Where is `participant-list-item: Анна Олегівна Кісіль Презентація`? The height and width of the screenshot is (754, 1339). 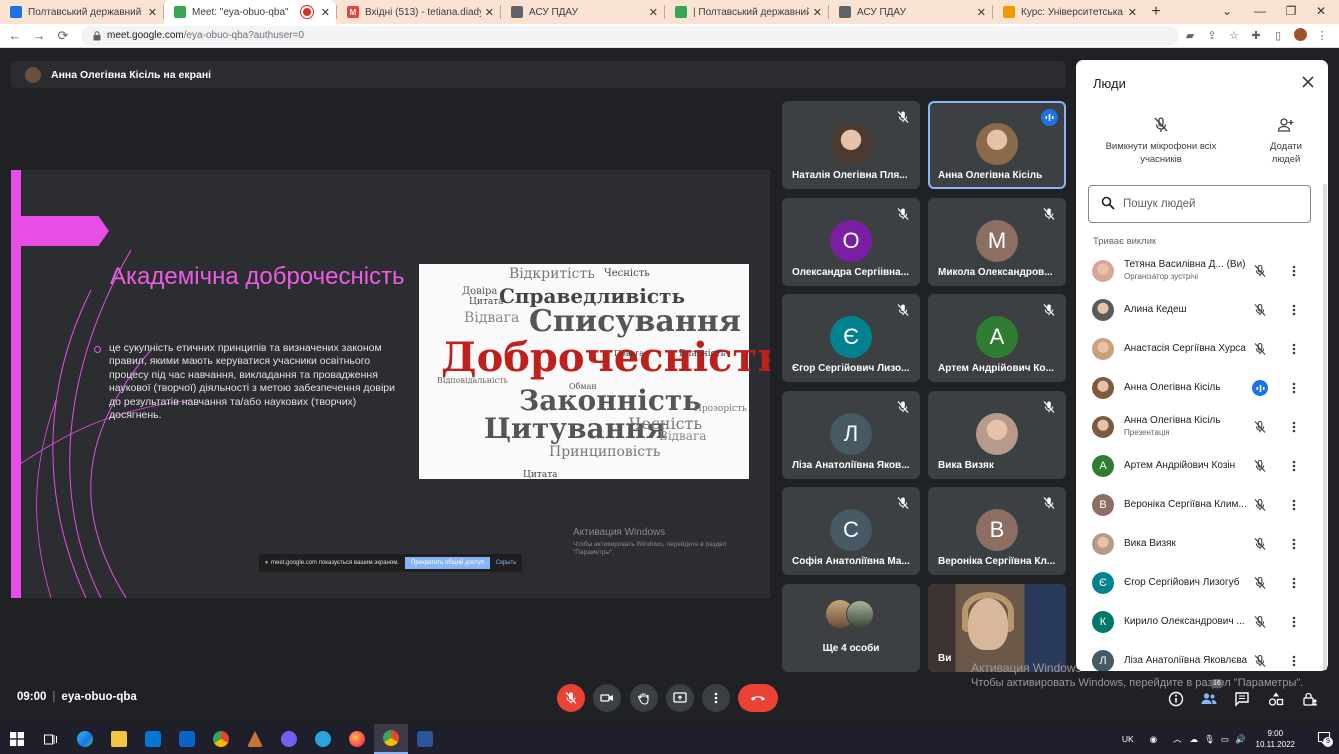 participant-list-item: Анна Олегівна Кісіль Презентація is located at coordinates (1199, 427).